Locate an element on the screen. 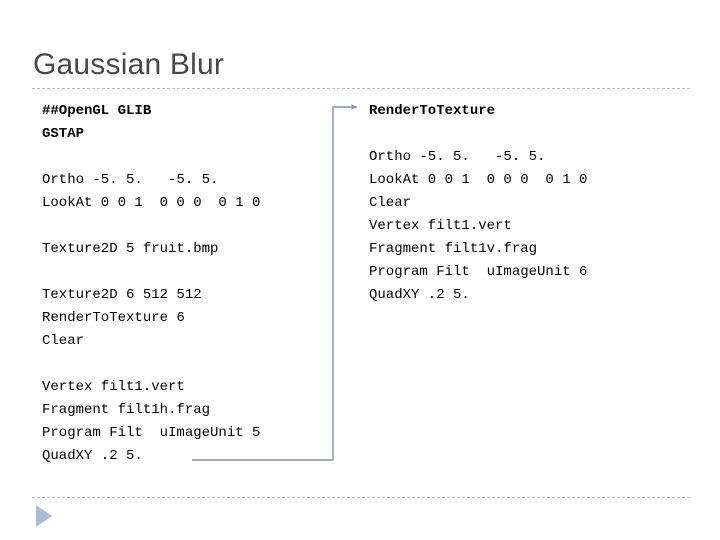 Image resolution: width=720 pixels, height=540 pixels. right-code-line: QuadXY .2 5. is located at coordinates (419, 295).